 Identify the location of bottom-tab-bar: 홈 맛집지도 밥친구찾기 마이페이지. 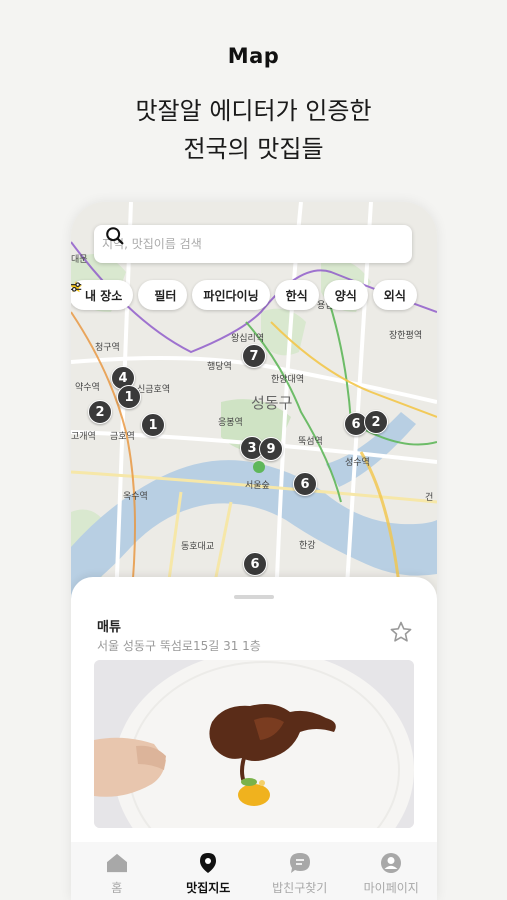
(254, 871).